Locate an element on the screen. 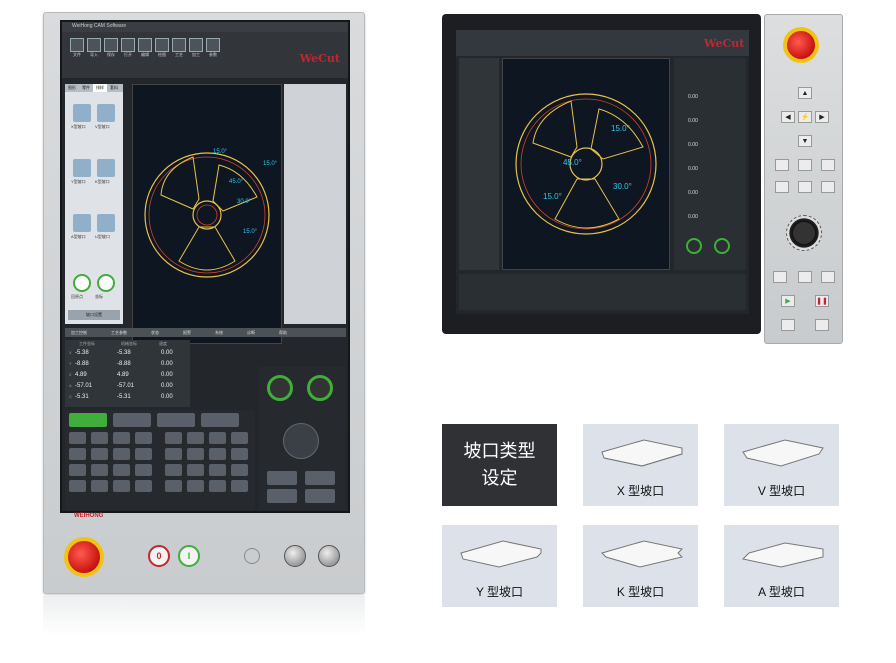 The height and width of the screenshot is (663, 896). y-bevel-tile is located at coordinates (82, 168).